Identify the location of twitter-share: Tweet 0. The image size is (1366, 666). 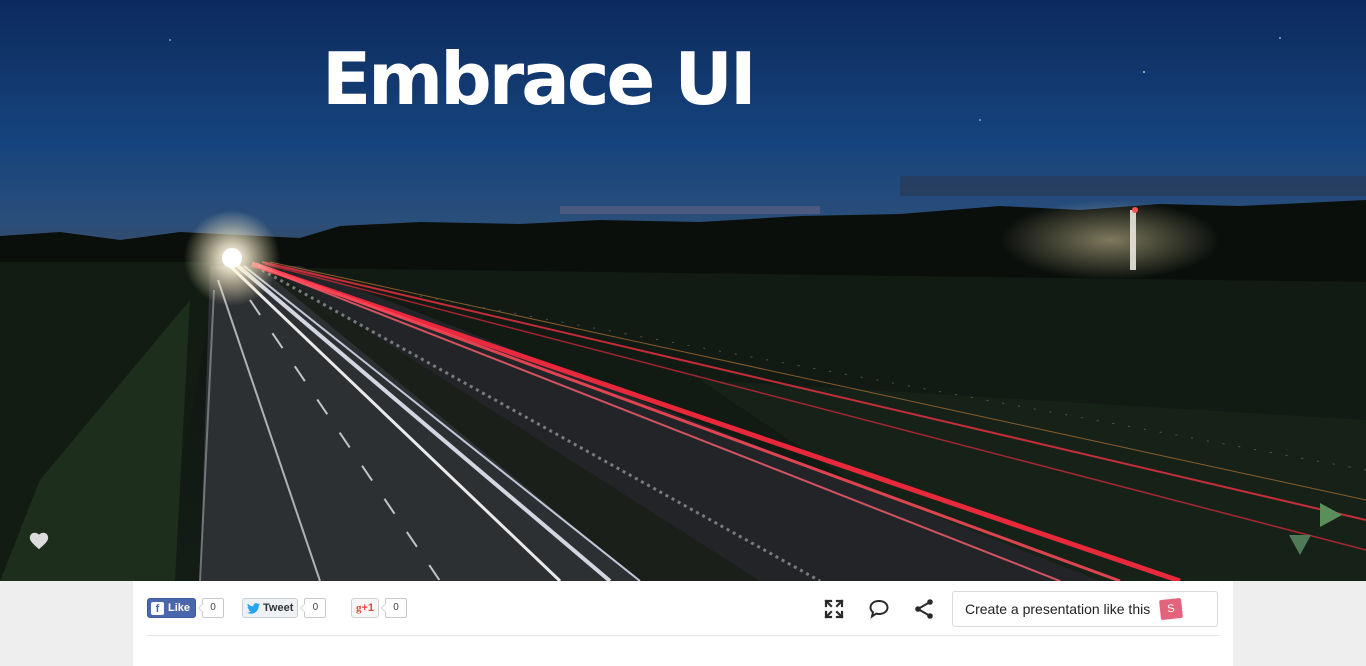
(284, 608).